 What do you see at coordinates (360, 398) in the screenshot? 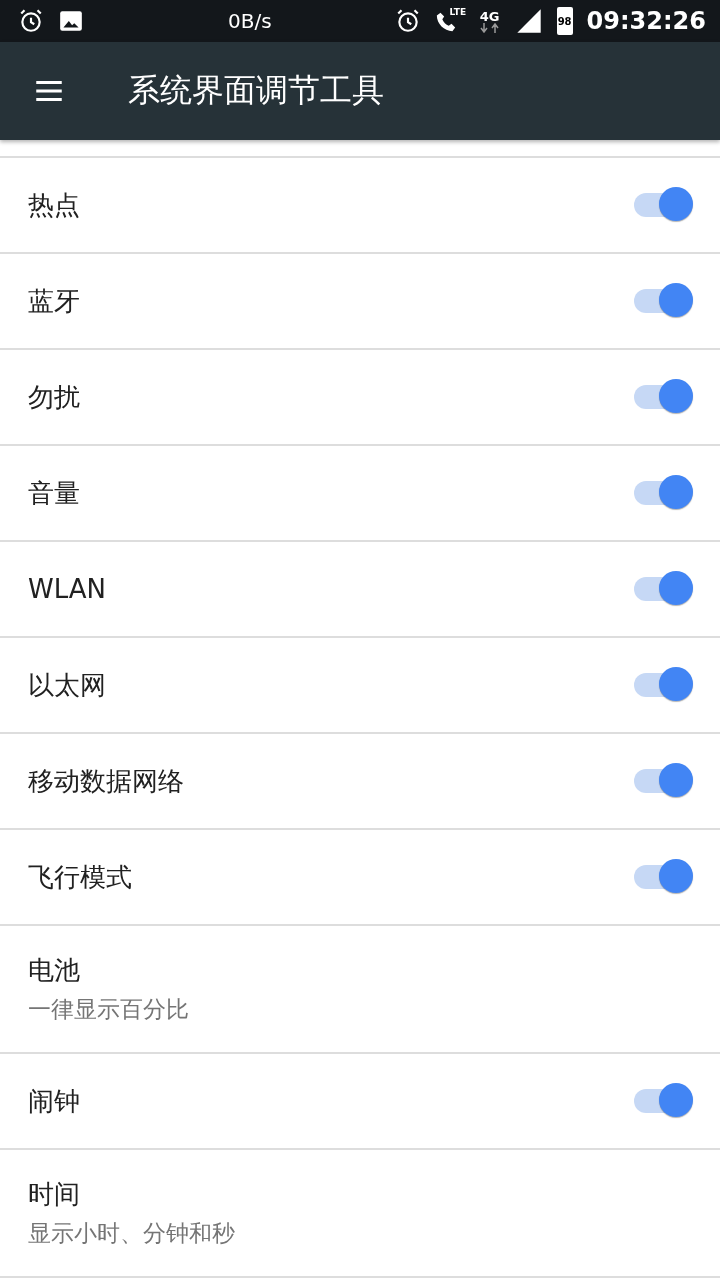
I see `setting-row: 勿扰` at bounding box center [360, 398].